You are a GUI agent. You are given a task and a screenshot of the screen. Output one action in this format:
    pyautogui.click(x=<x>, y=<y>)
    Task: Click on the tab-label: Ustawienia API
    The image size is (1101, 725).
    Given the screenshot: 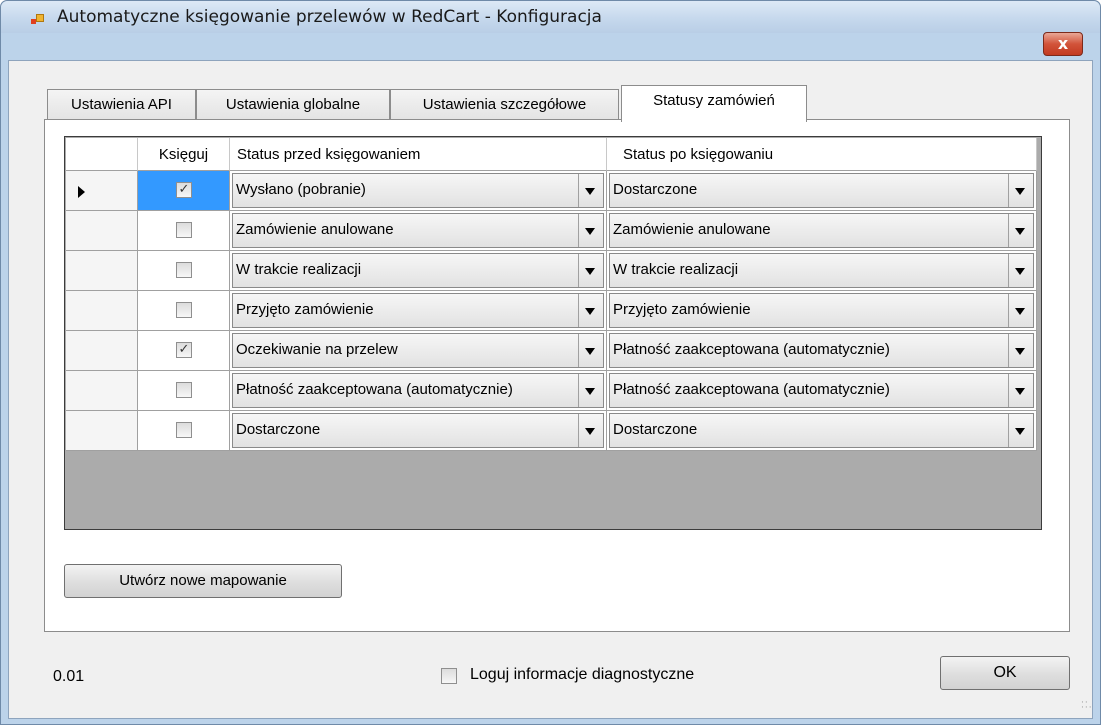 What is the action you would take?
    pyautogui.click(x=121, y=104)
    